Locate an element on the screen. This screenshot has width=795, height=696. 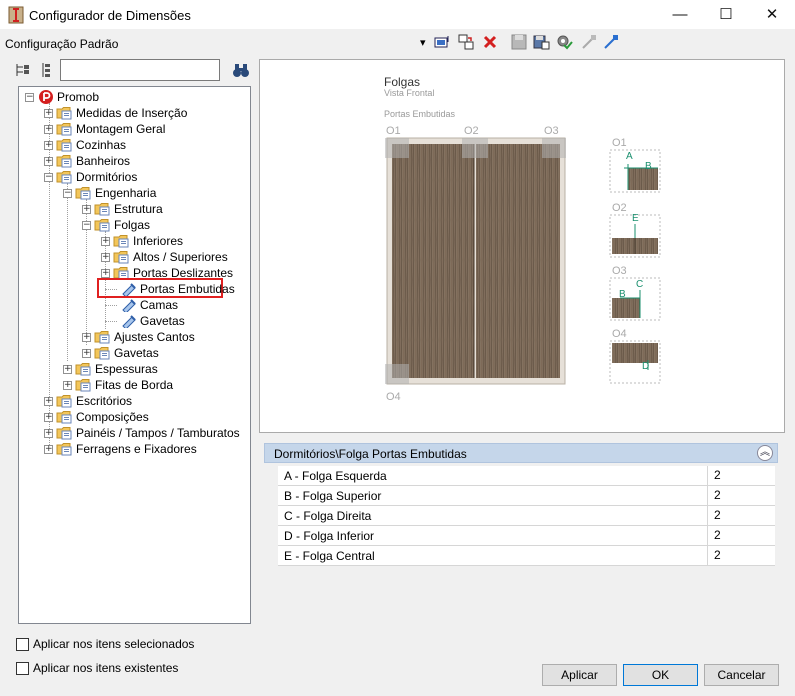
apply-button: Aplicar is located at coordinates (579, 675).